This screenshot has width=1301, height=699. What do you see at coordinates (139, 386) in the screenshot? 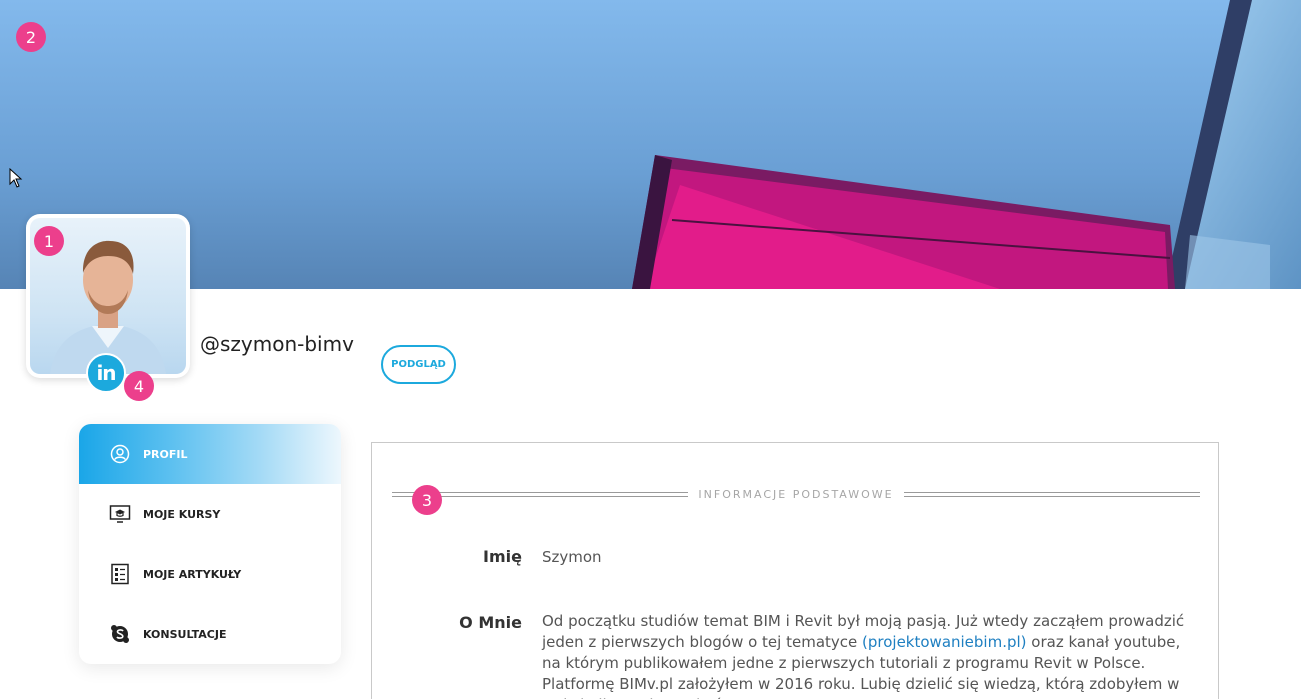
I see `annotation-marker: 4` at bounding box center [139, 386].